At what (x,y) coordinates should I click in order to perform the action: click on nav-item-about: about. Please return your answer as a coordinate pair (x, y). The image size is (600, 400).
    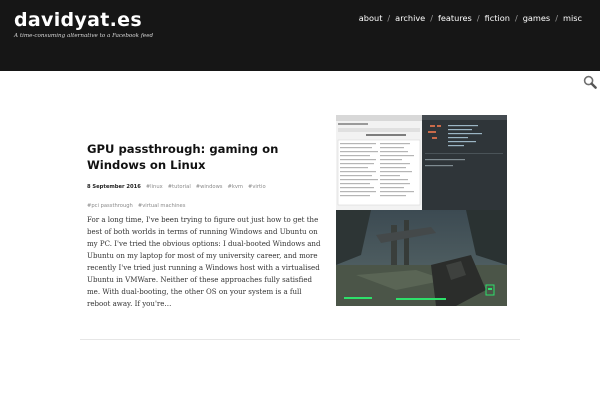
    Looking at the image, I should click on (371, 18).